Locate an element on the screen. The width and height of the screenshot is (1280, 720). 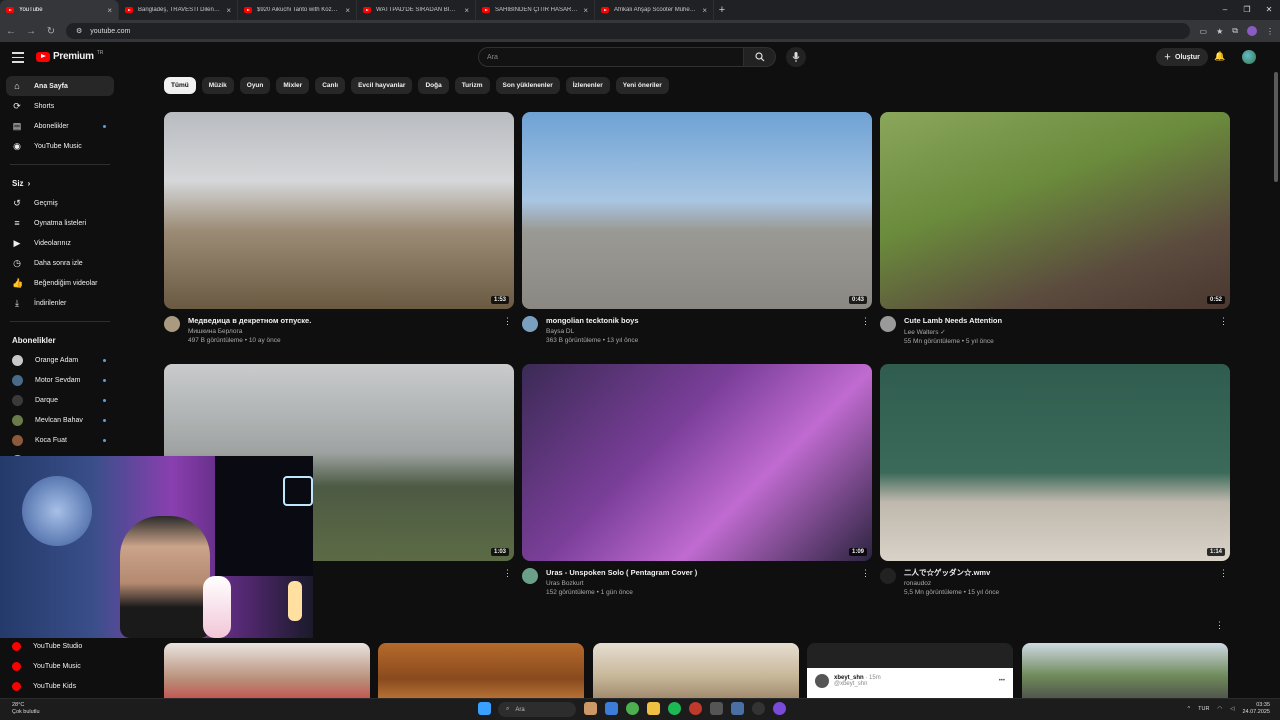
obs-icon is located at coordinates (758, 708).